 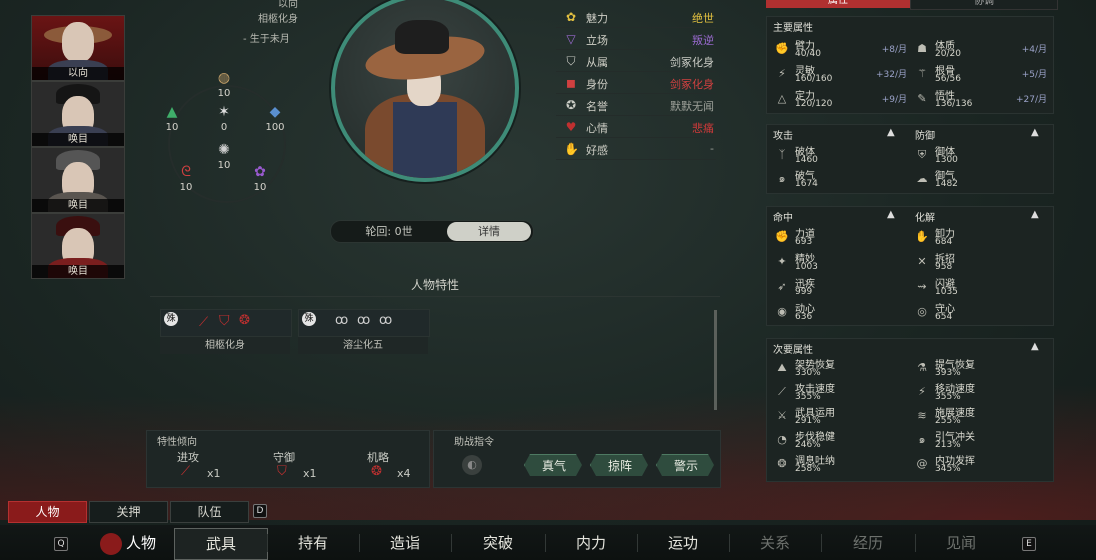 I want to click on assist-flank-button: 掠阵, so click(x=619, y=465).